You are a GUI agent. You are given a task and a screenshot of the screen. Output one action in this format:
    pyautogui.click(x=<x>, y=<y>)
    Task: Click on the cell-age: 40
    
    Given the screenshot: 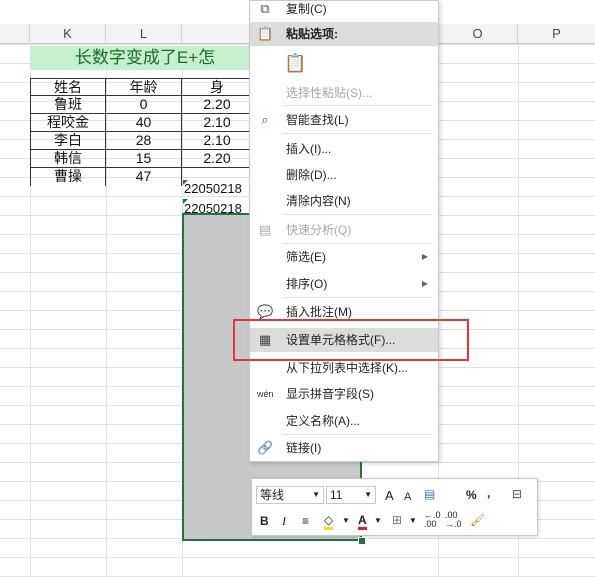 What is the action you would take?
    pyautogui.click(x=144, y=123)
    